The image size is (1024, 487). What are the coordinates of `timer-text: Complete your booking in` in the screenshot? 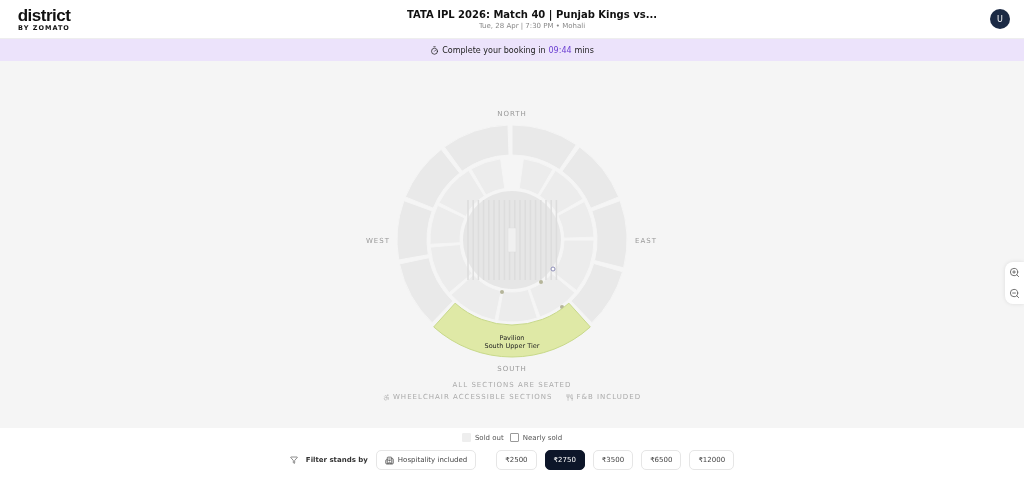 It's located at (494, 50).